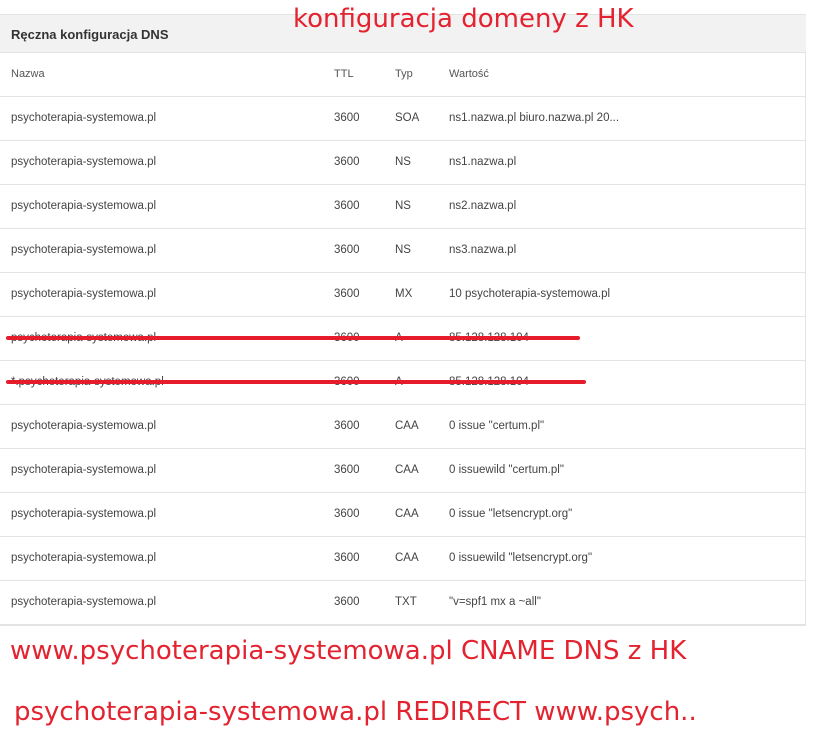  I want to click on strikethrough-mark-a-record, so click(293, 338).